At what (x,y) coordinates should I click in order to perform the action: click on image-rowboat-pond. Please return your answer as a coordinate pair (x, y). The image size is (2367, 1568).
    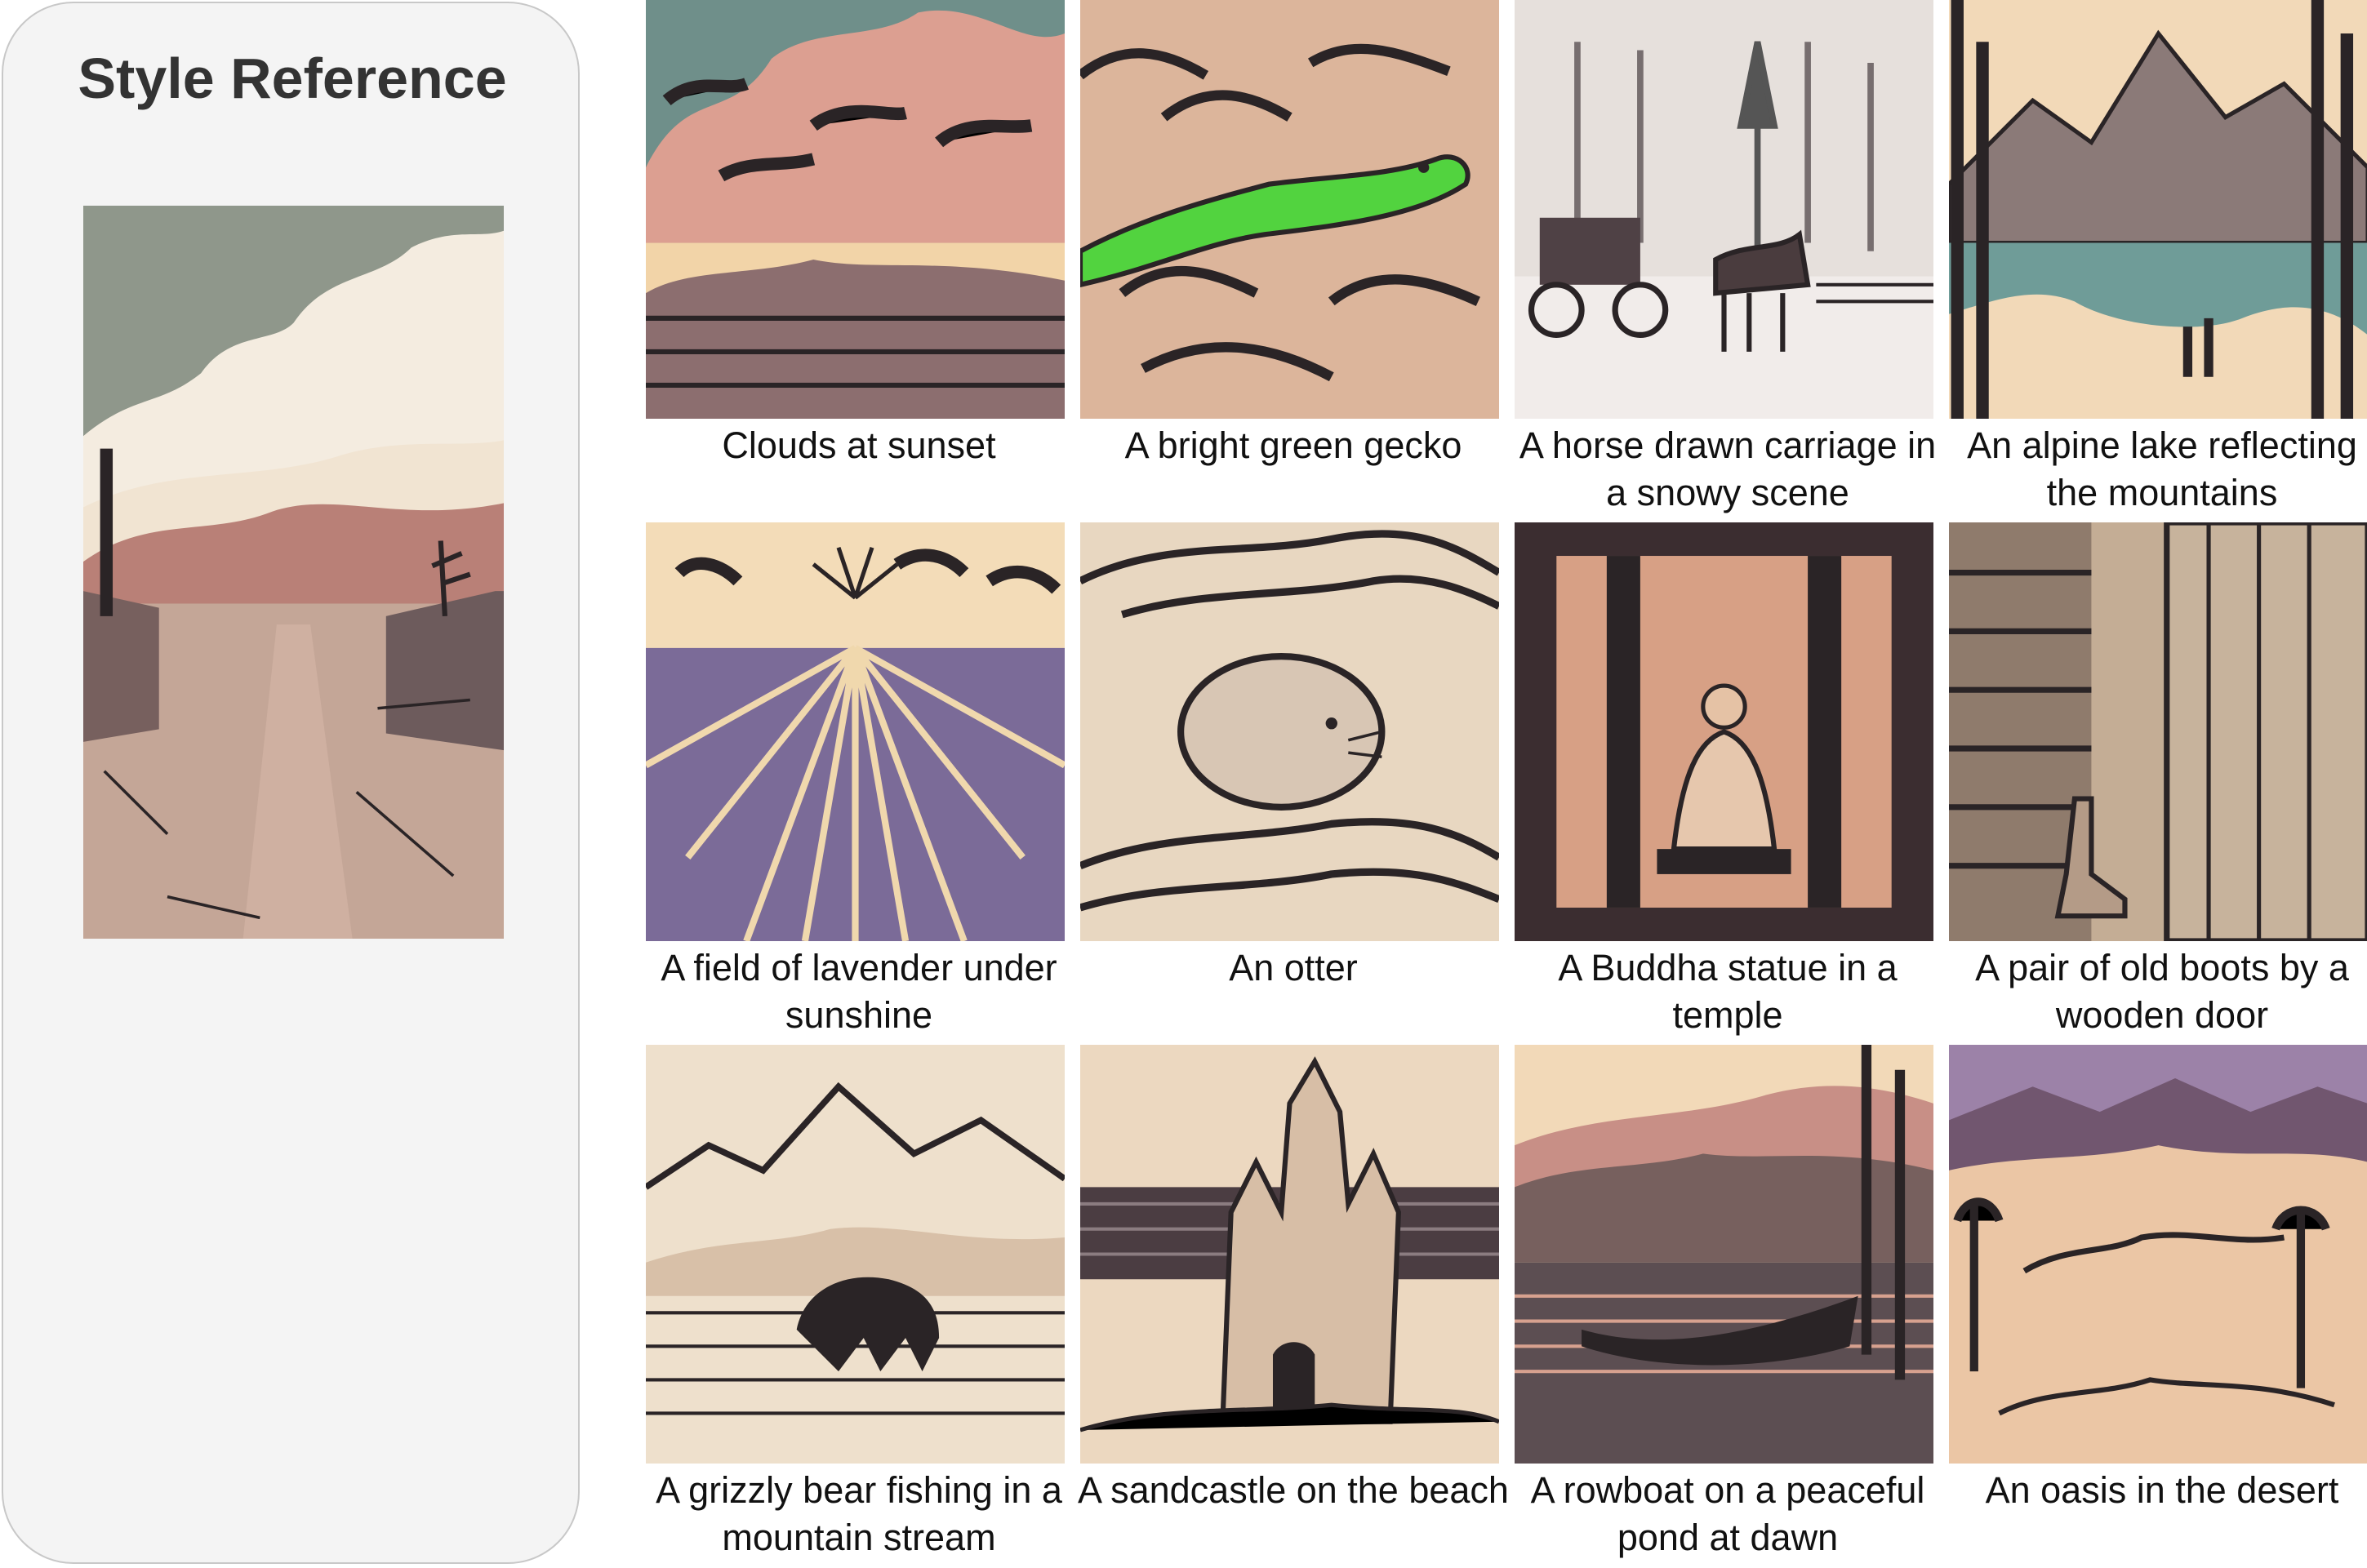
    Looking at the image, I should click on (1724, 1254).